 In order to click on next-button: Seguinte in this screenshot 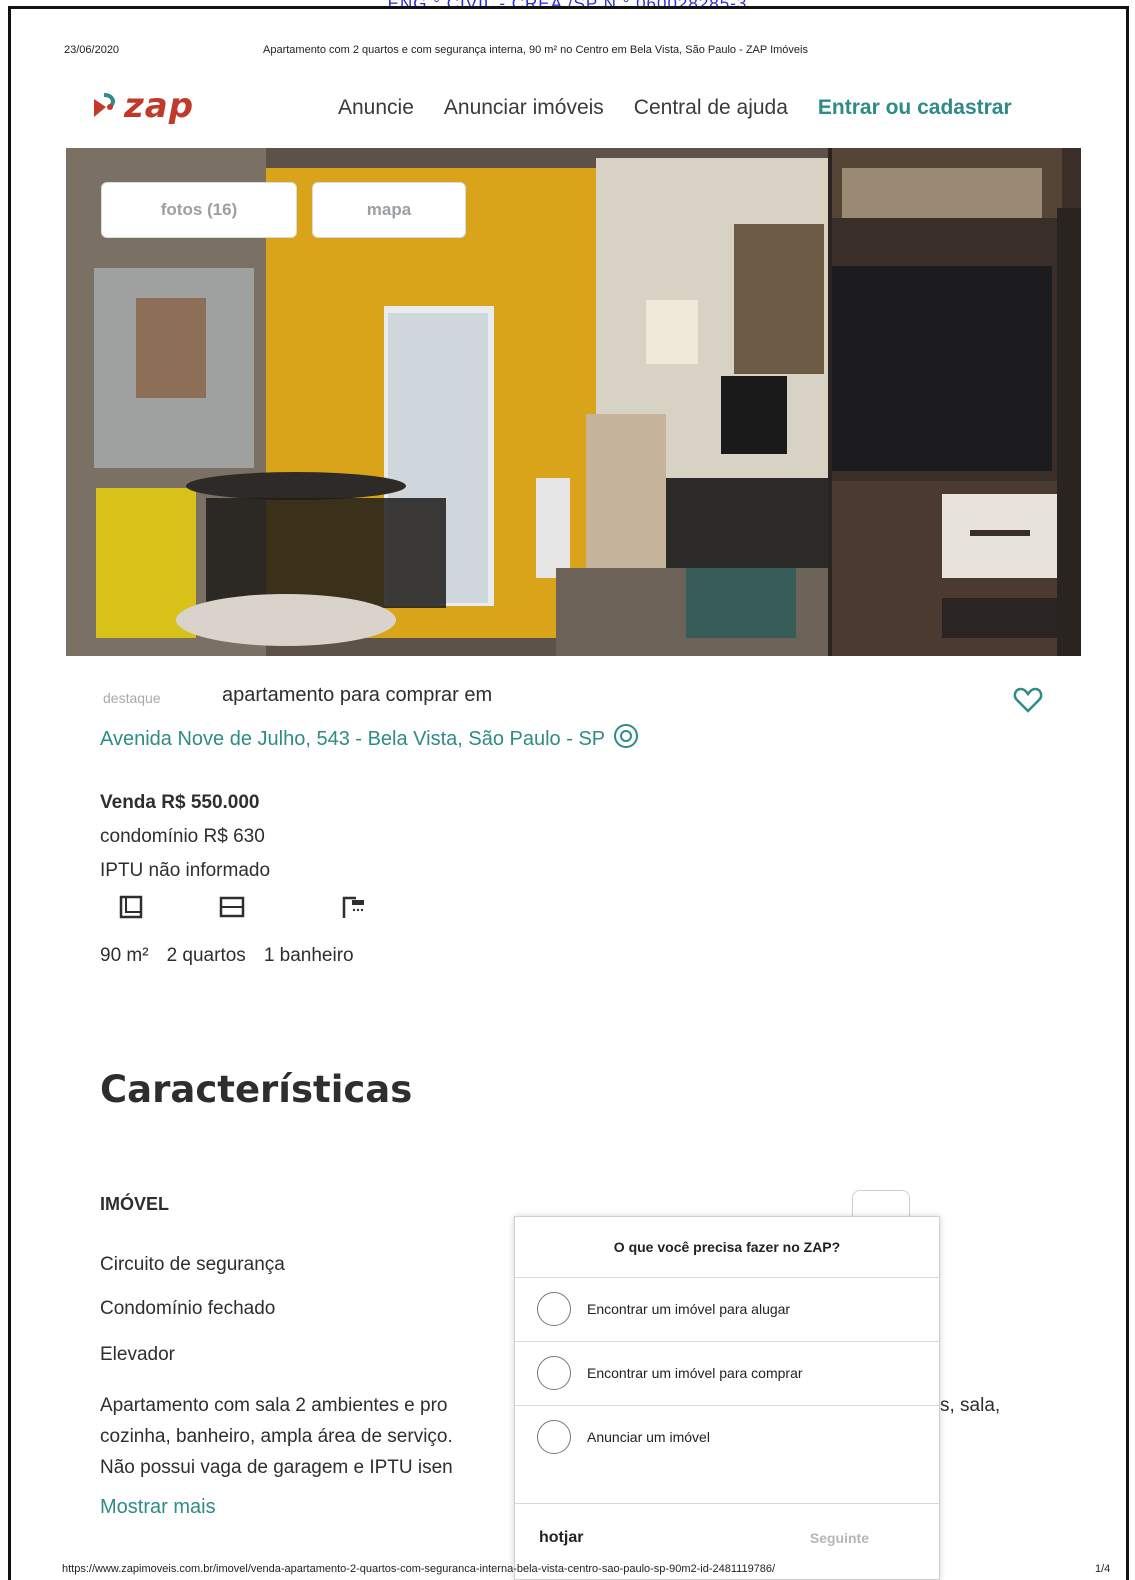, I will do `click(839, 1538)`.